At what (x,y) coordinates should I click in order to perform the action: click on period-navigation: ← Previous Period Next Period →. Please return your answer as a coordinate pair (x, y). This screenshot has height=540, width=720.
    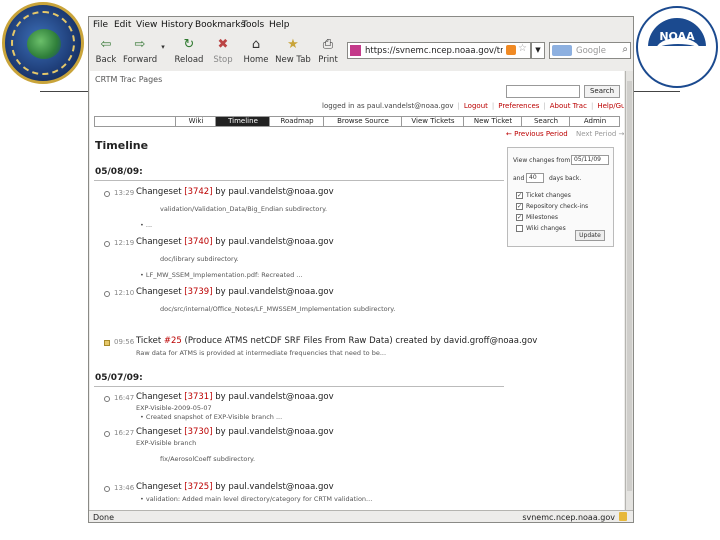
    Looking at the image, I should click on (565, 134).